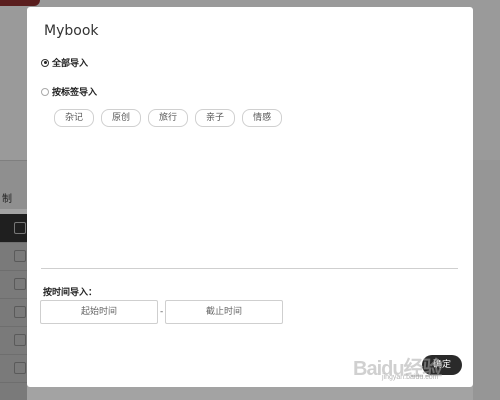  I want to click on tag-chip: 亲子, so click(215, 118).